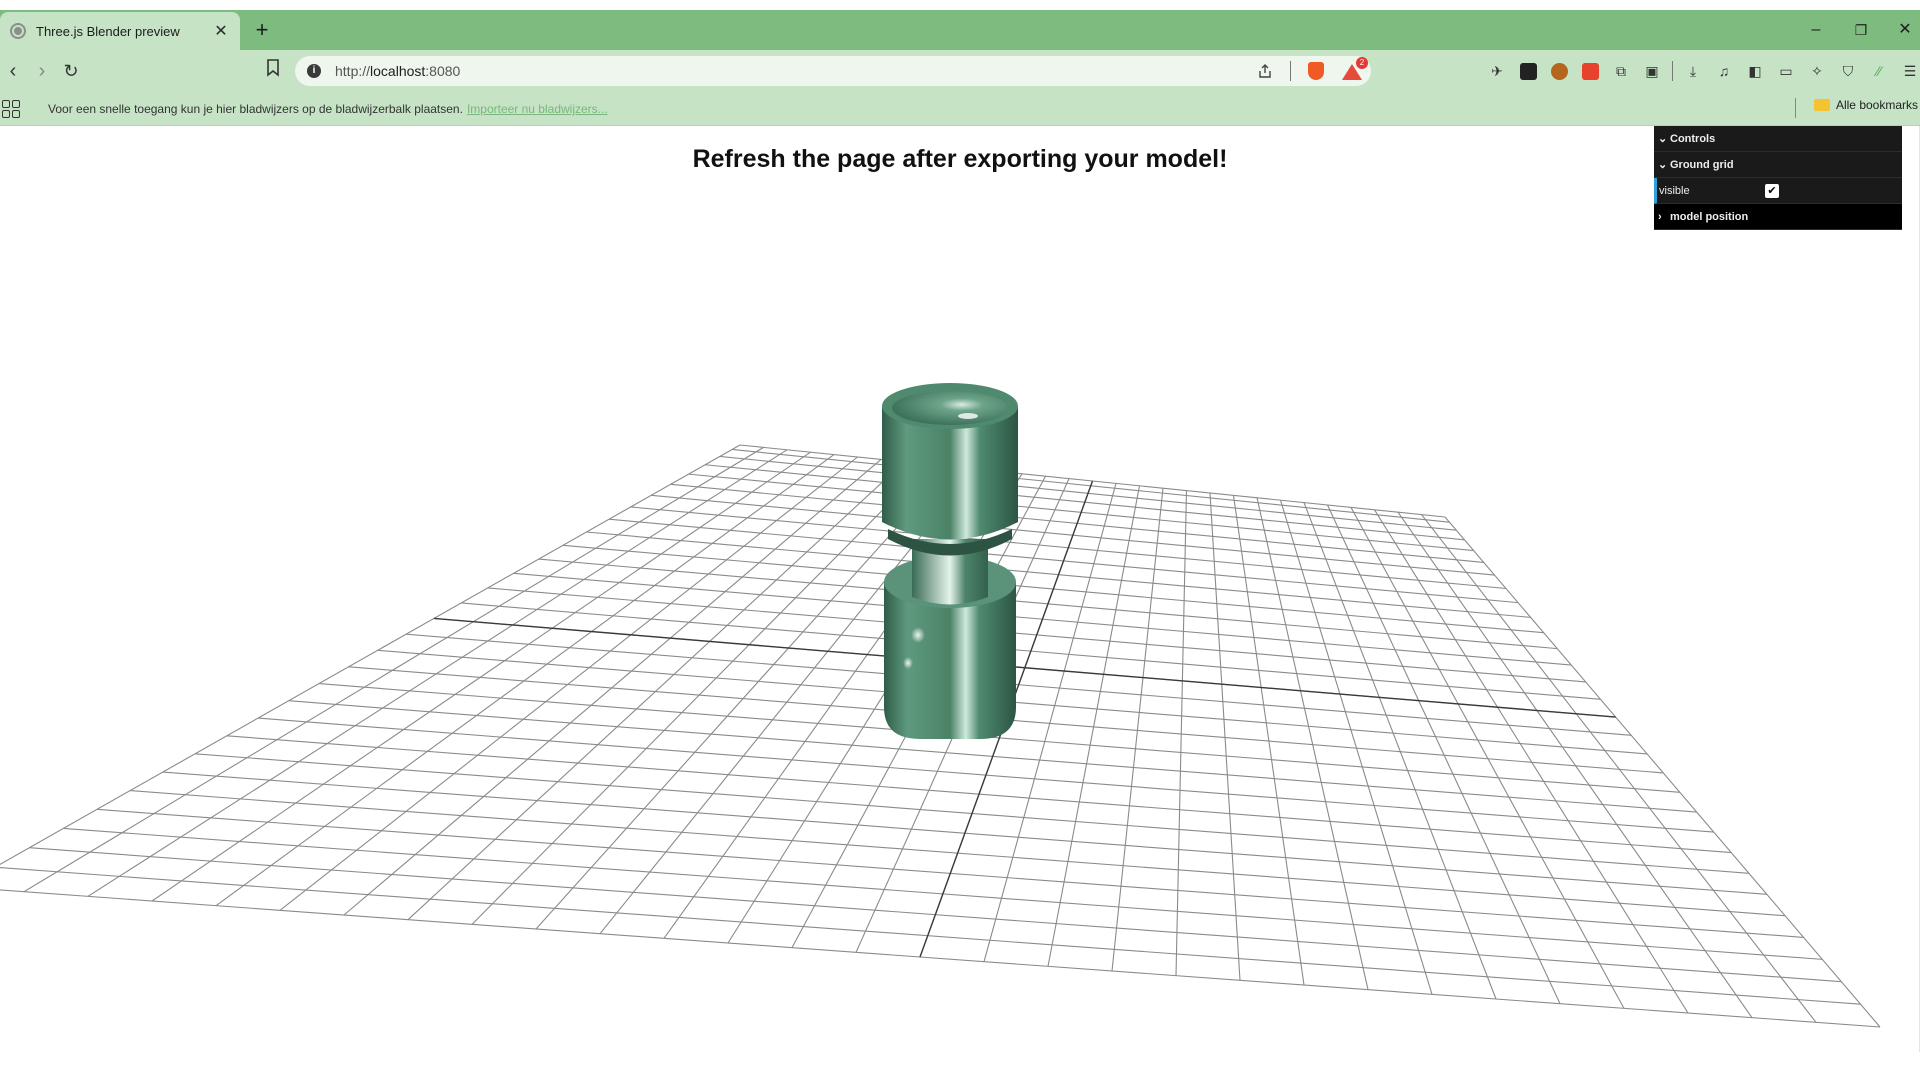  What do you see at coordinates (1778, 217) in the screenshot?
I see `gui-model-position-folder: › model position` at bounding box center [1778, 217].